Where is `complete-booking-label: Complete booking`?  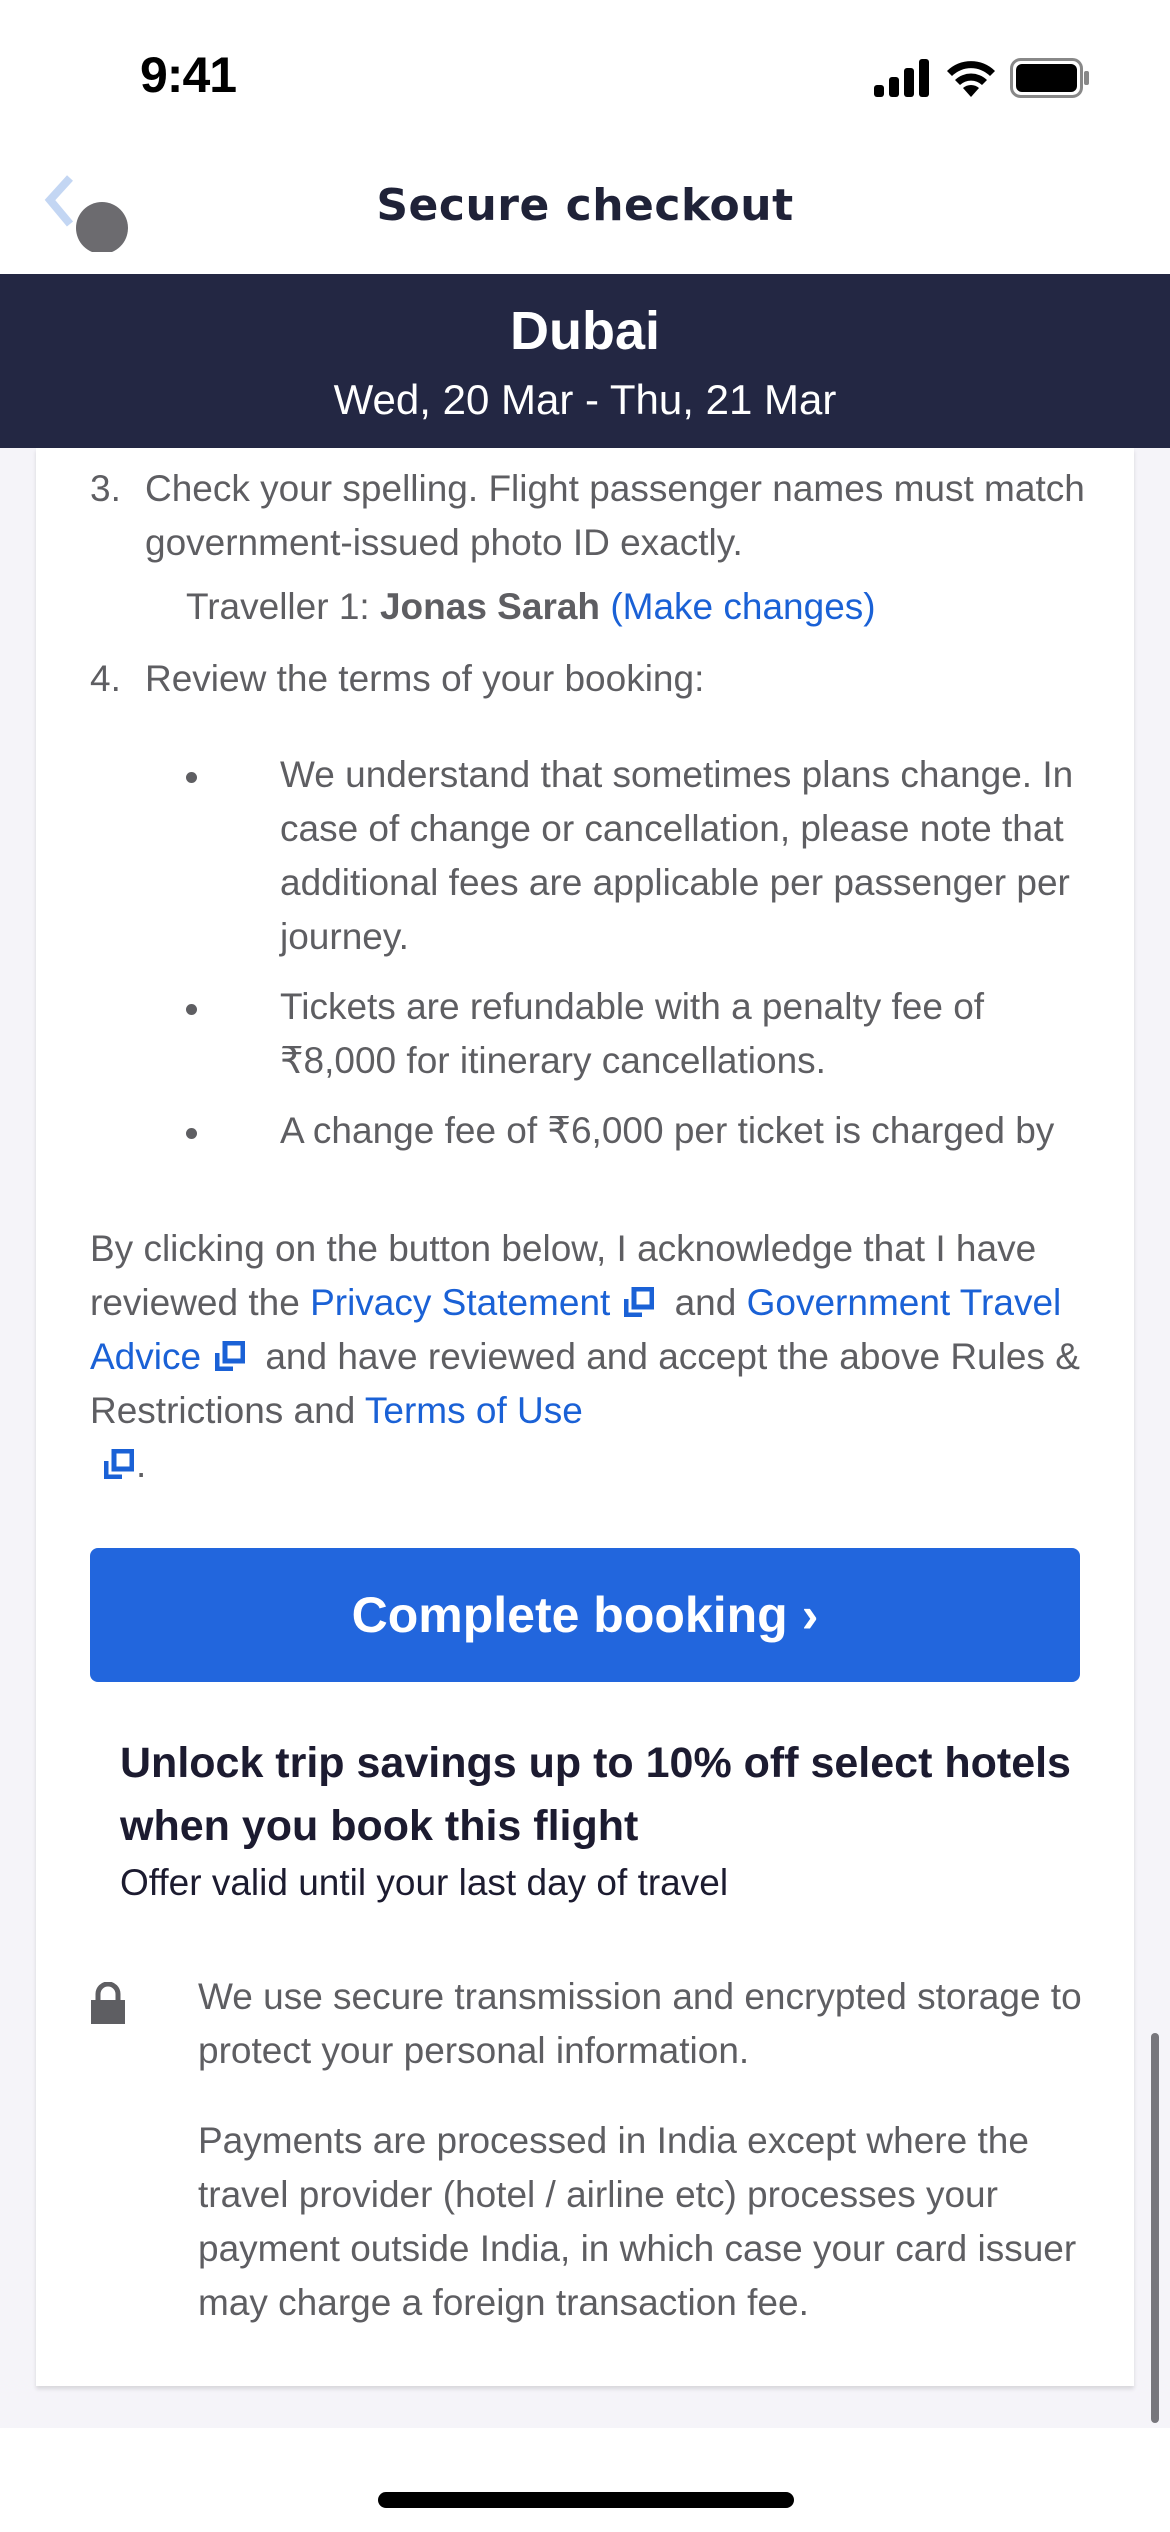 complete-booking-label: Complete booking is located at coordinates (569, 1615).